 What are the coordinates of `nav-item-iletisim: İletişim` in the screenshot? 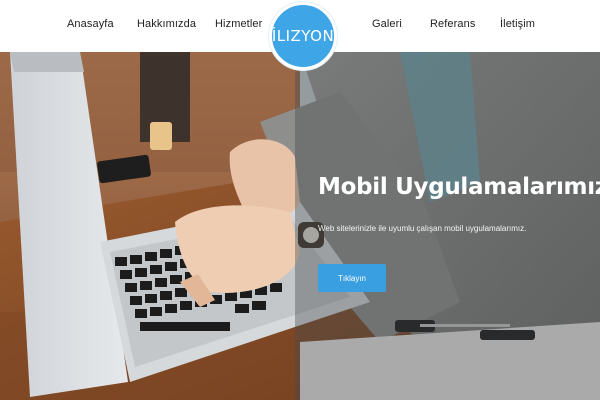 It's located at (517, 24).